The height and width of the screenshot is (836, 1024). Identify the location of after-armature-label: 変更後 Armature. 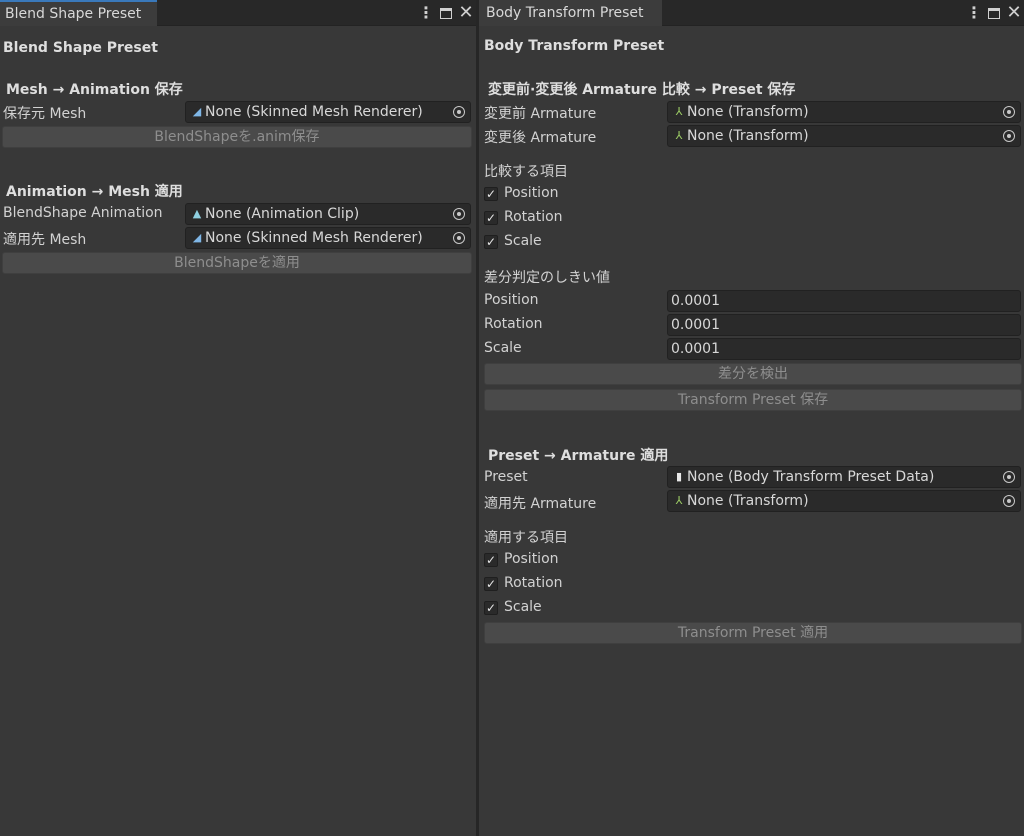
(540, 138).